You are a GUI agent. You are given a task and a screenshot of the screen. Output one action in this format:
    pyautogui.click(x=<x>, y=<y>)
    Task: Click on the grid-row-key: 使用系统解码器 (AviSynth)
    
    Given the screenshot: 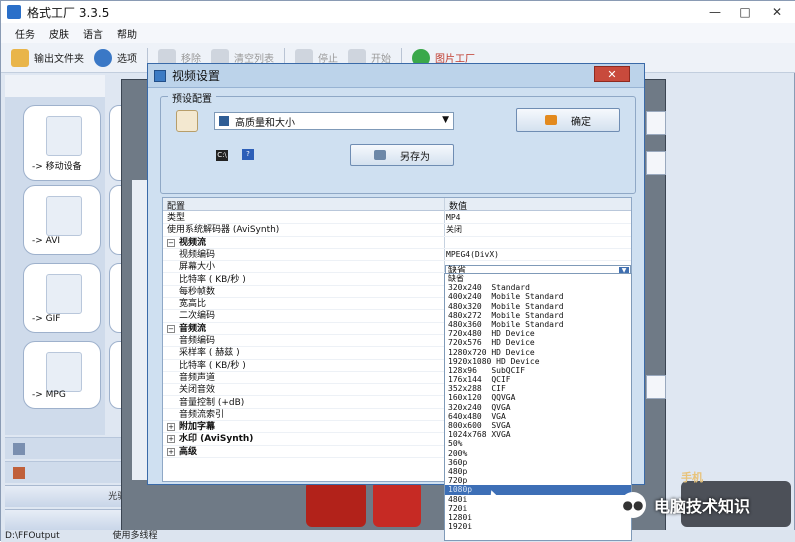 What is the action you would take?
    pyautogui.click(x=223, y=230)
    